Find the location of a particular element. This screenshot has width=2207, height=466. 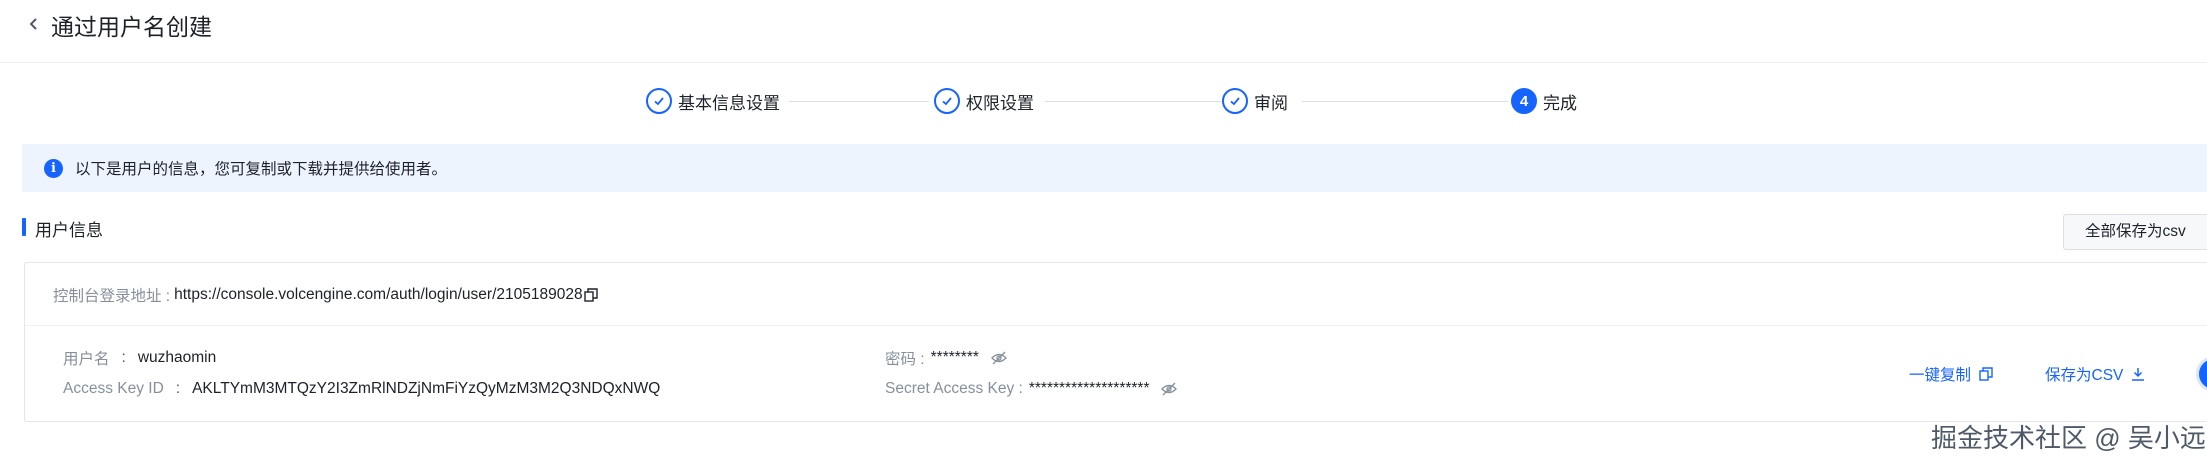

save-csv-button: 保存为CSV is located at coordinates (2095, 374).